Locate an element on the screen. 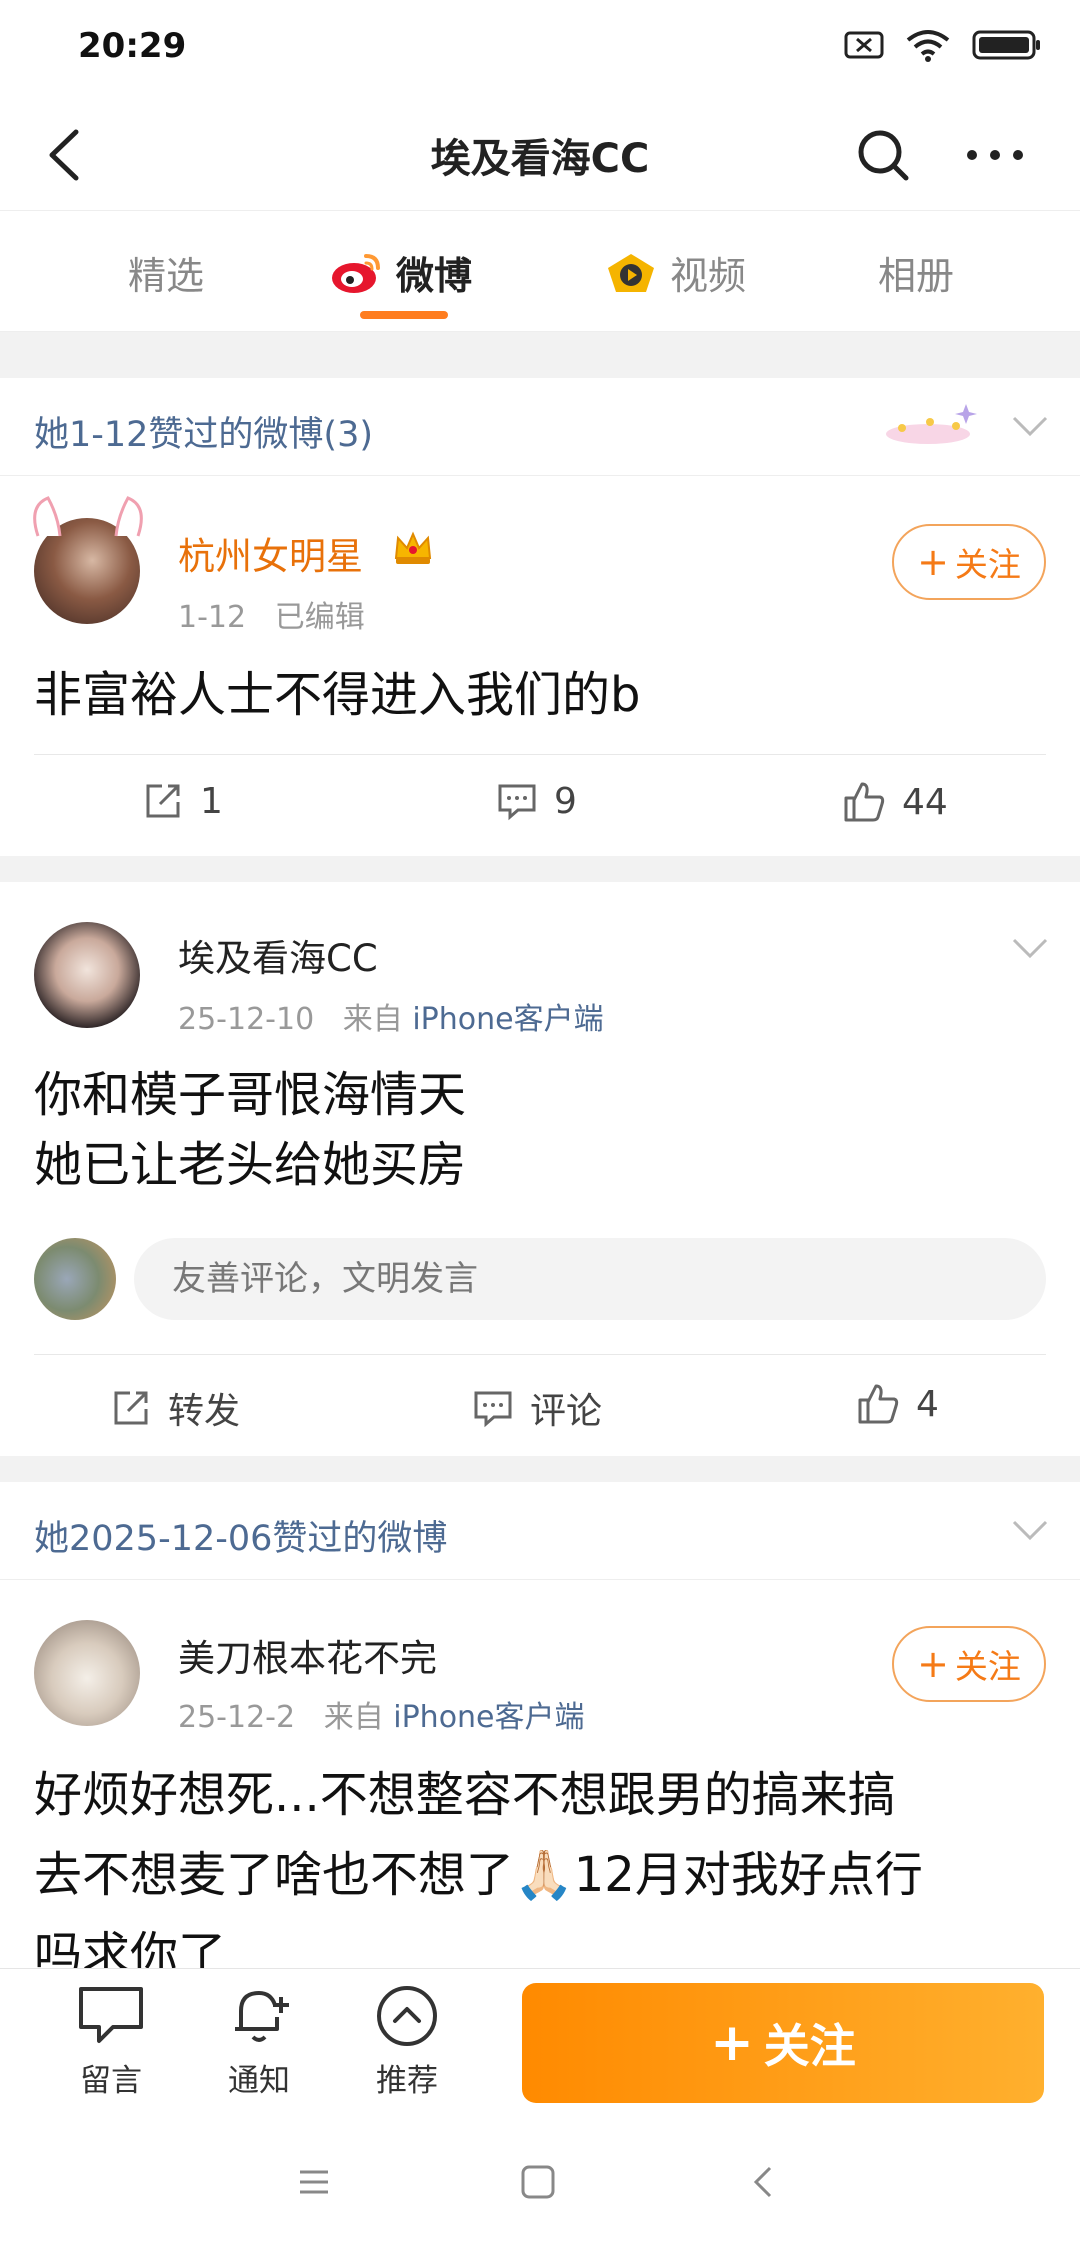 The image size is (1080, 2248). message-label: 留言 is located at coordinates (111, 2081).